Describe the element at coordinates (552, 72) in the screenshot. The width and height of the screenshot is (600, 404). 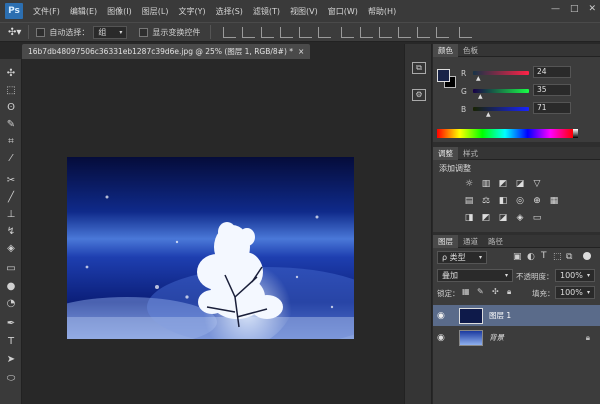
I see `value-r: 24` at that location.